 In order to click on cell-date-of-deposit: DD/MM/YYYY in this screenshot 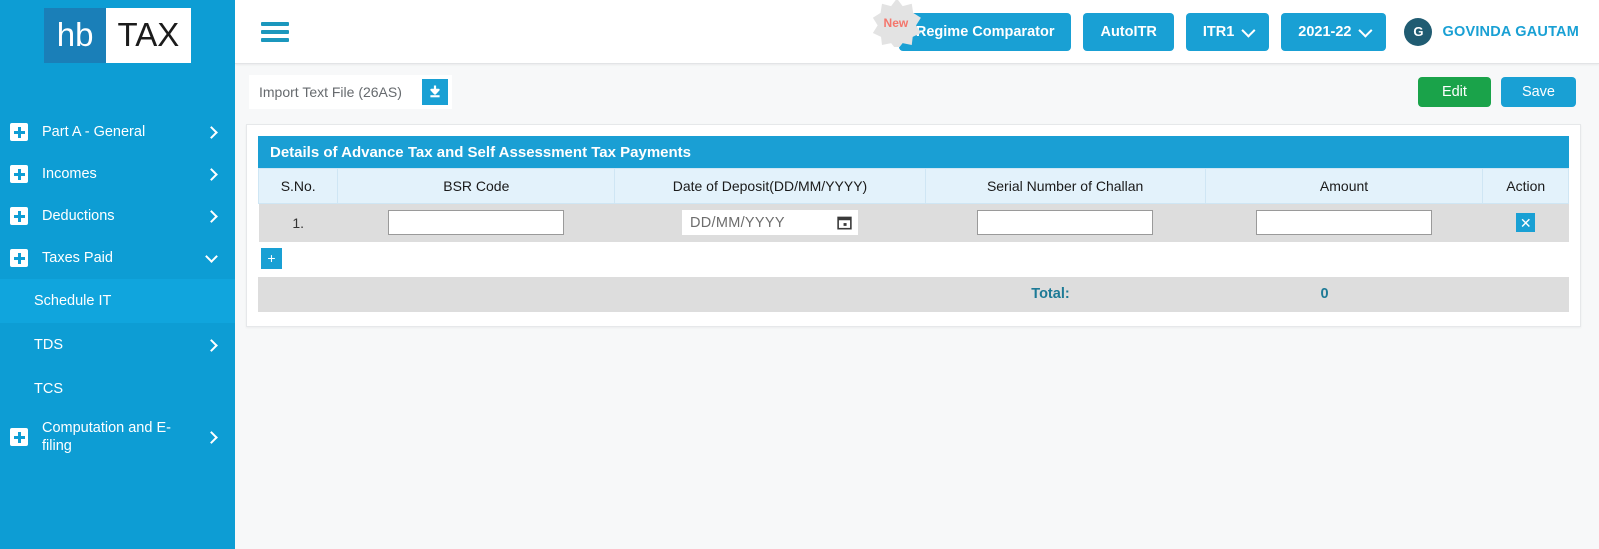, I will do `click(770, 222)`.